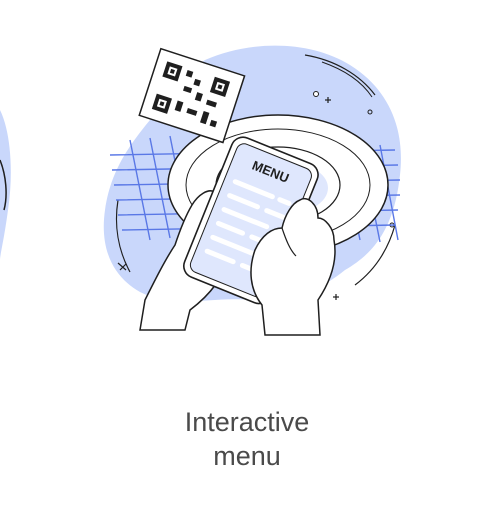  Describe the element at coordinates (247, 456) in the screenshot. I see `caption-line-2: menu` at that location.